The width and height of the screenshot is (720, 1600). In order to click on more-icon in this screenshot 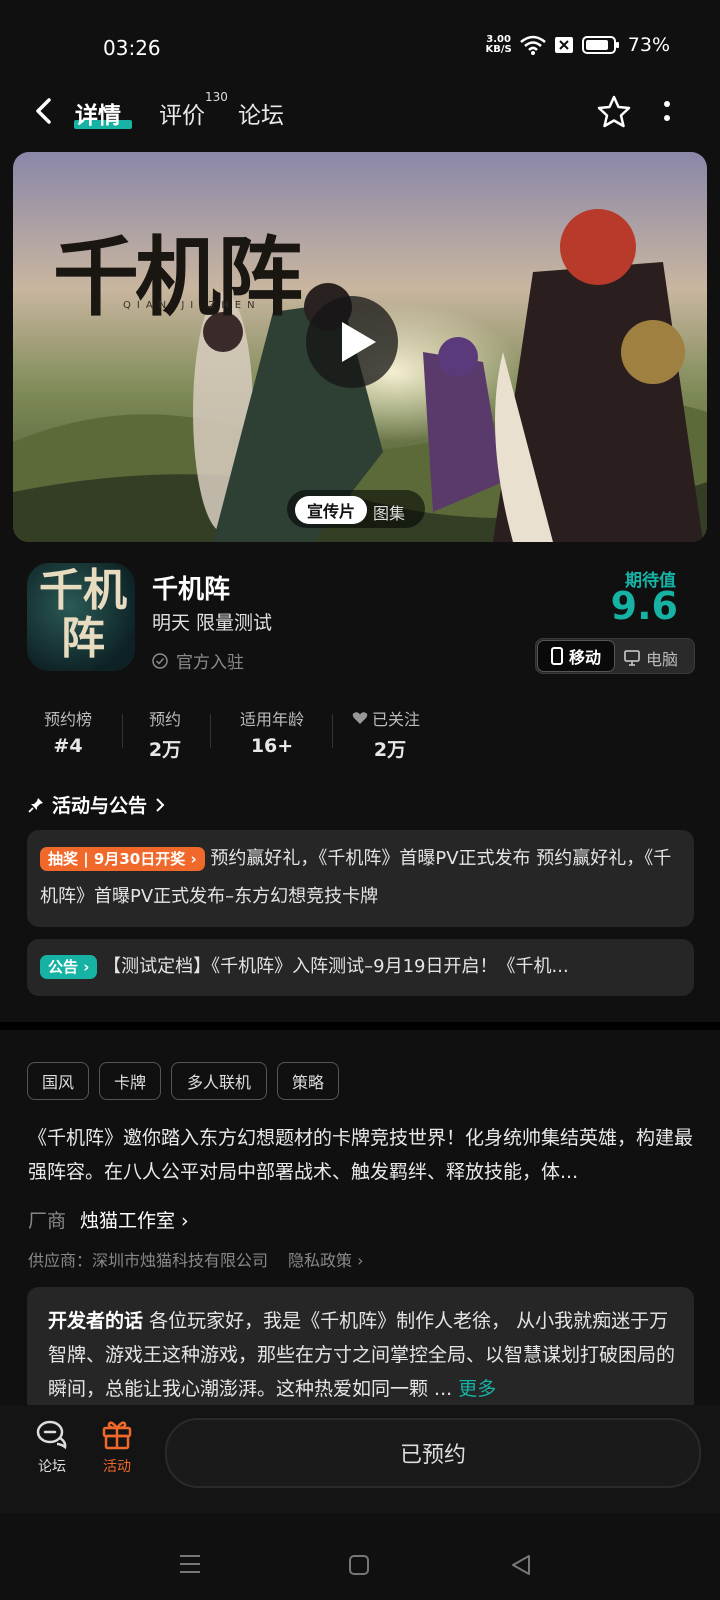, I will do `click(667, 112)`.